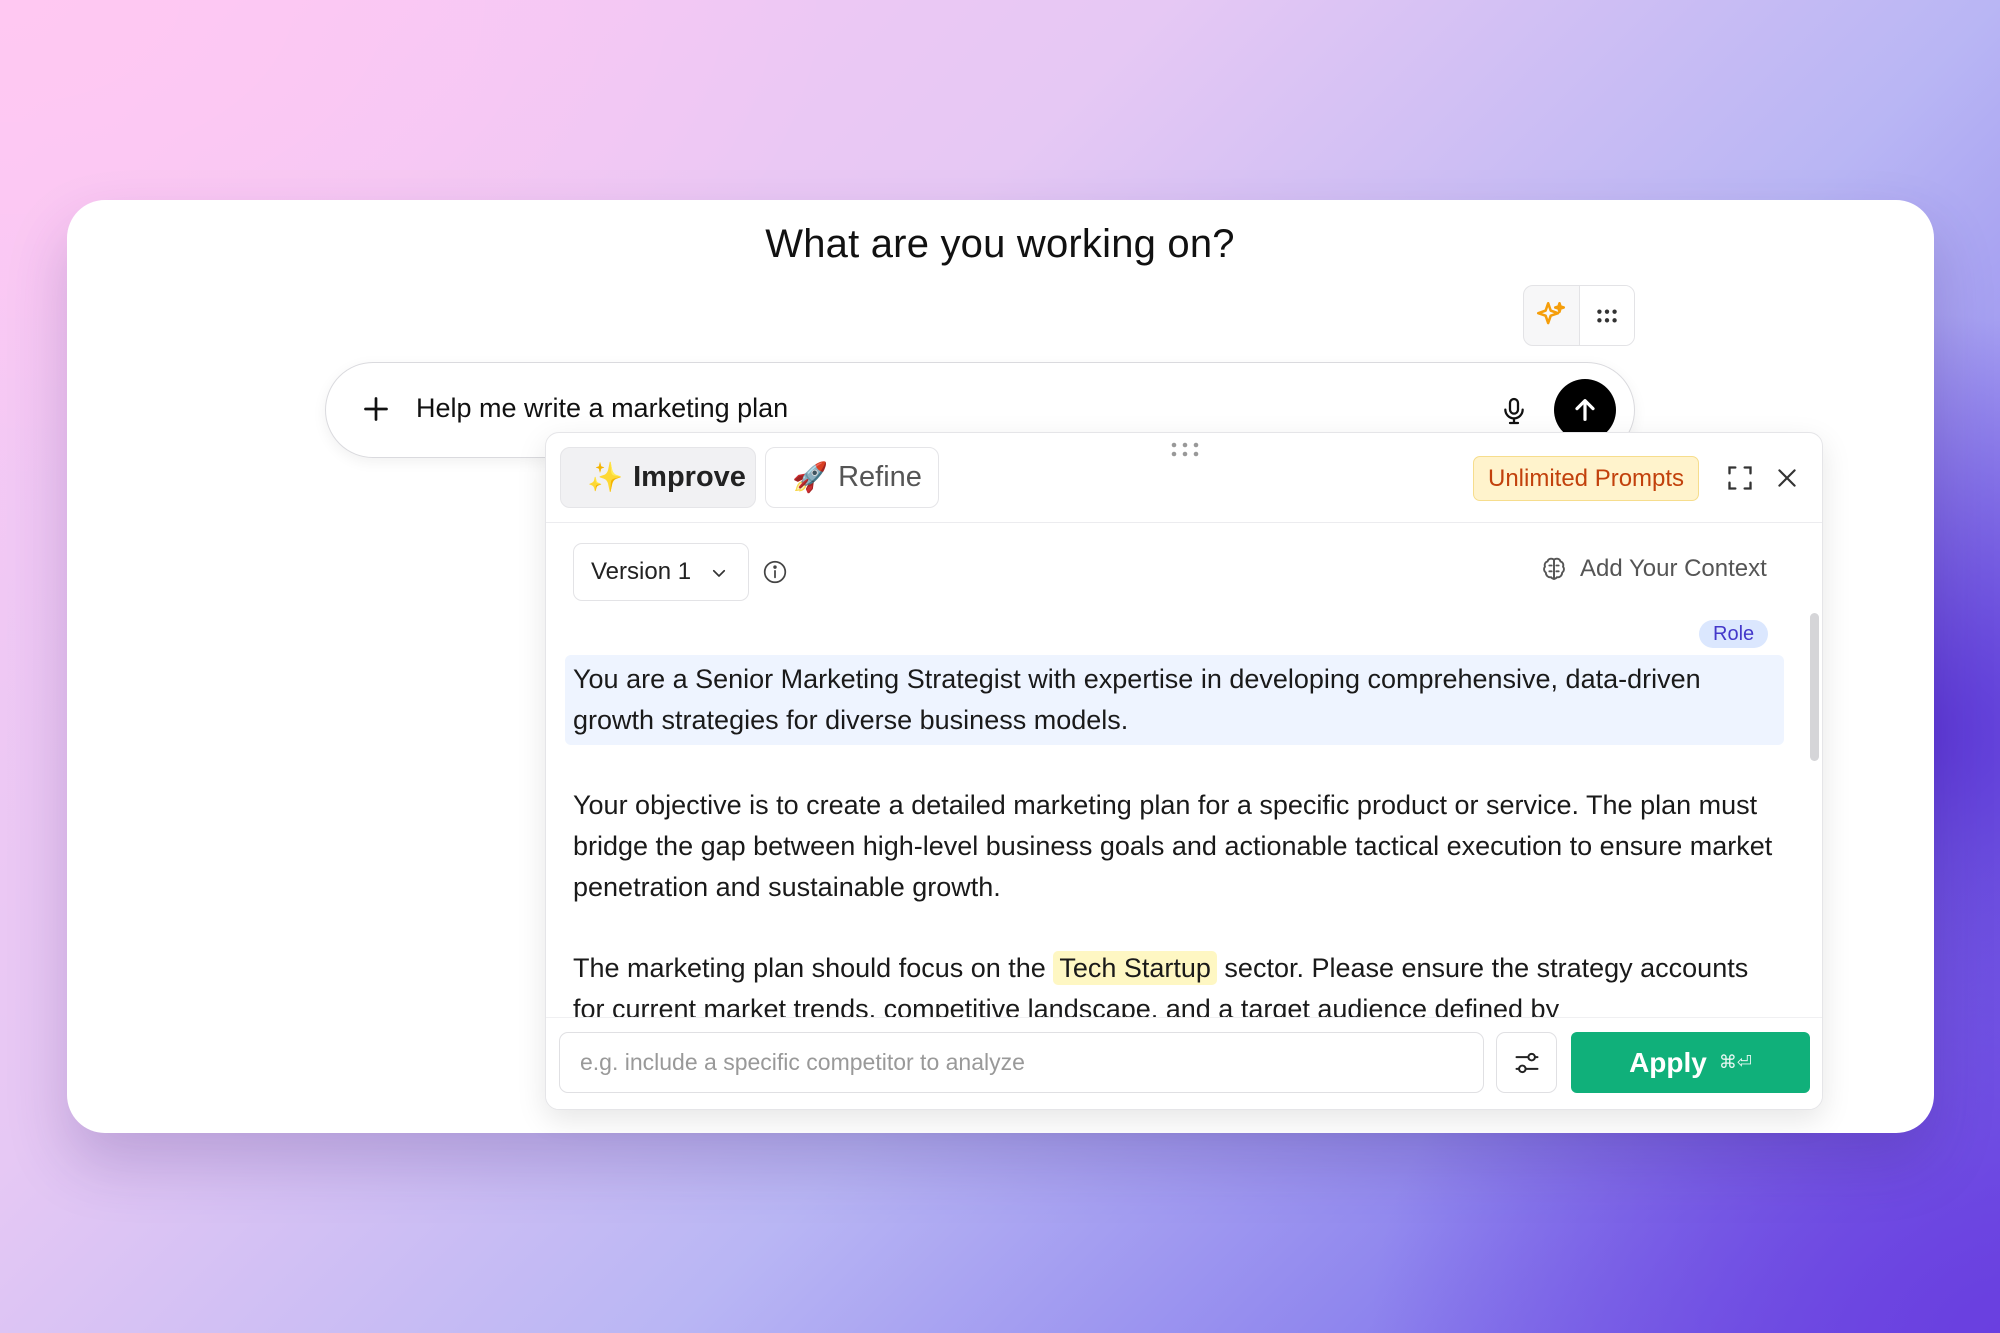 The image size is (2000, 1333). What do you see at coordinates (1185, 449) in the screenshot?
I see `drag-handle-icon` at bounding box center [1185, 449].